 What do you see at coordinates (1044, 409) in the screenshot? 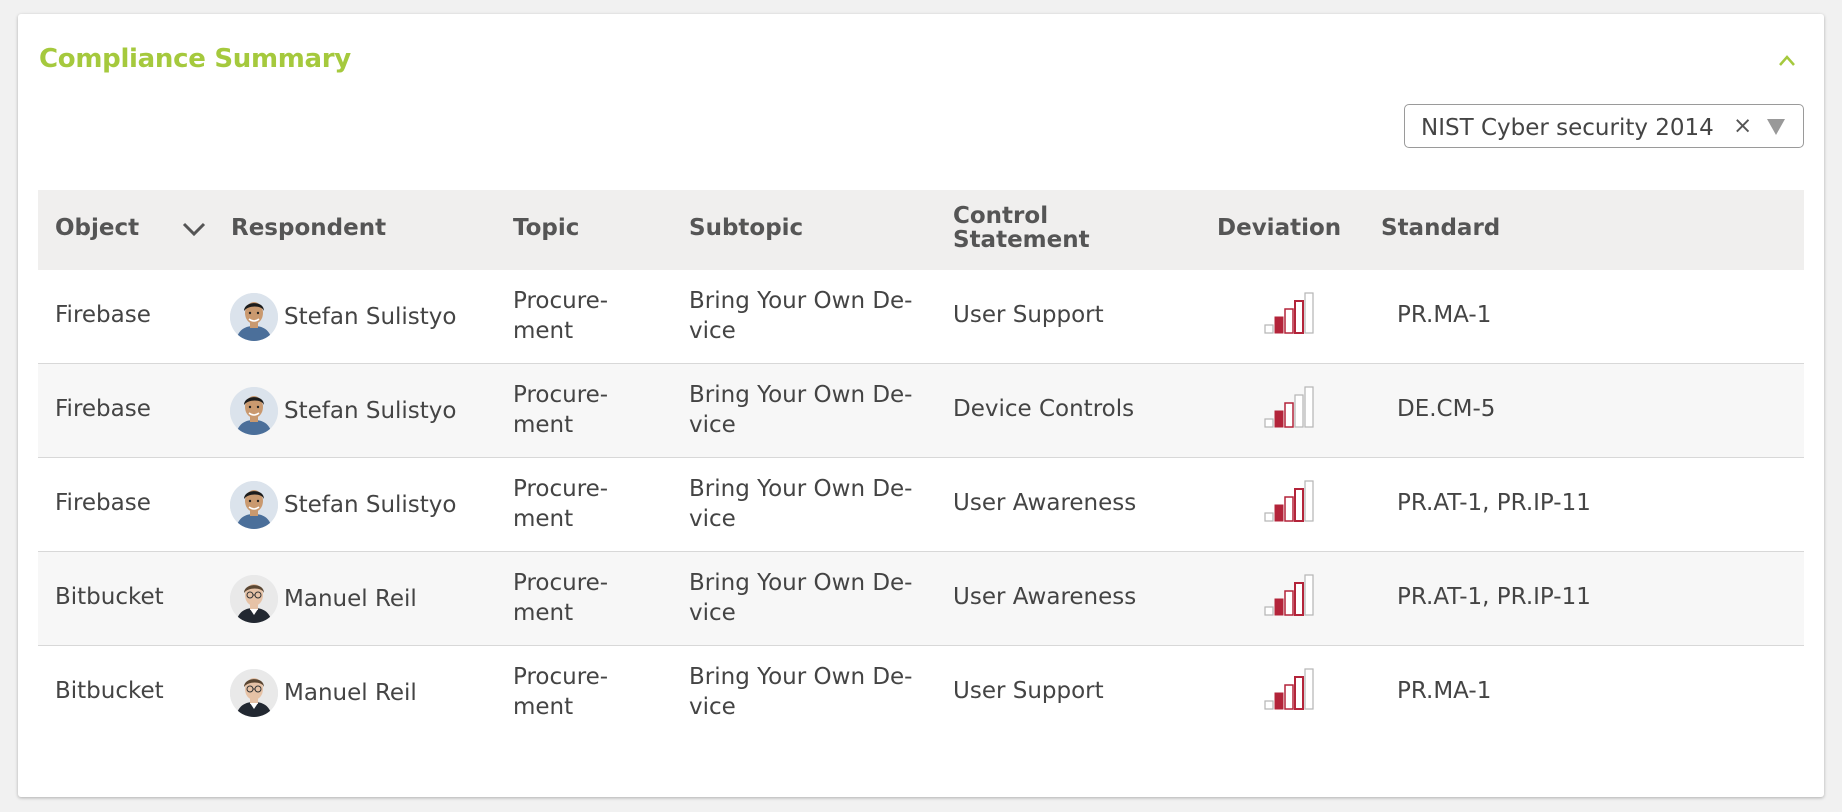
I see `cell-control-statement: Device Controls` at bounding box center [1044, 409].